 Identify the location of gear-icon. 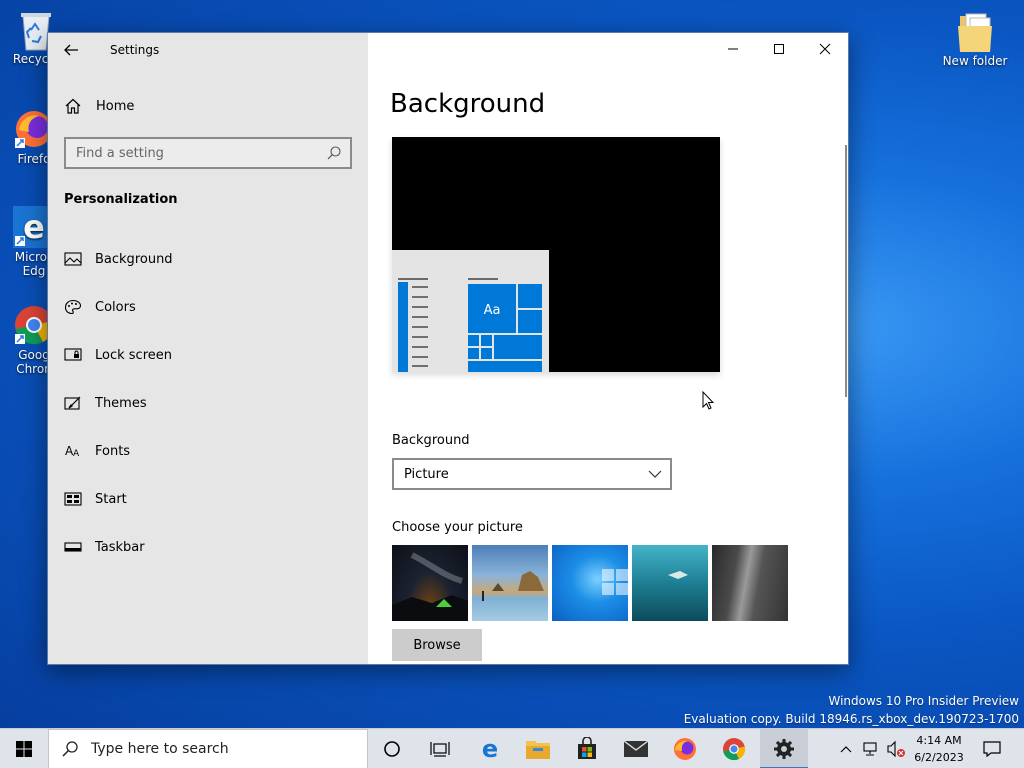
(784, 749).